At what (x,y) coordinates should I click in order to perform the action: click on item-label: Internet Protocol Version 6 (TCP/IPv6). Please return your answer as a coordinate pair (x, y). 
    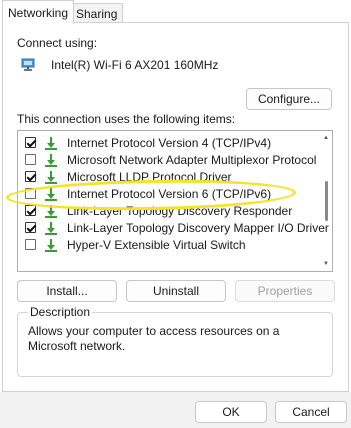
    Looking at the image, I should click on (169, 193).